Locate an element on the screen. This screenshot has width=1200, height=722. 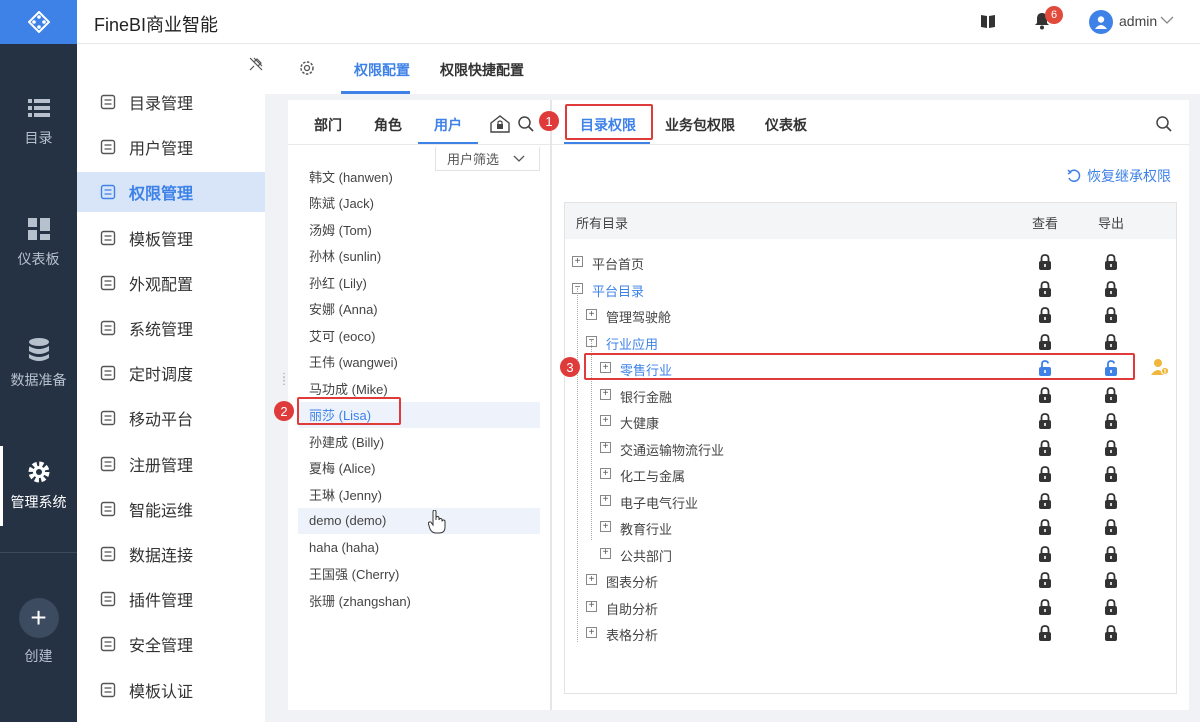
menu-item-system: 系统管理 is located at coordinates (171, 328).